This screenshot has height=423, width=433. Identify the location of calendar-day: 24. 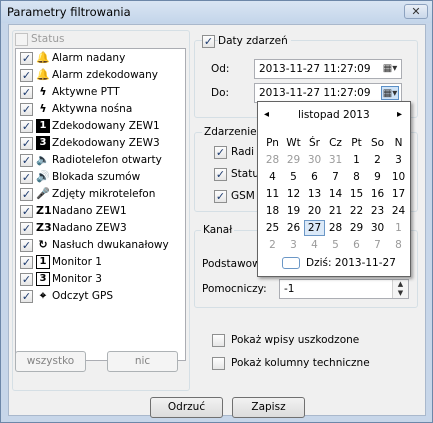
(398, 211).